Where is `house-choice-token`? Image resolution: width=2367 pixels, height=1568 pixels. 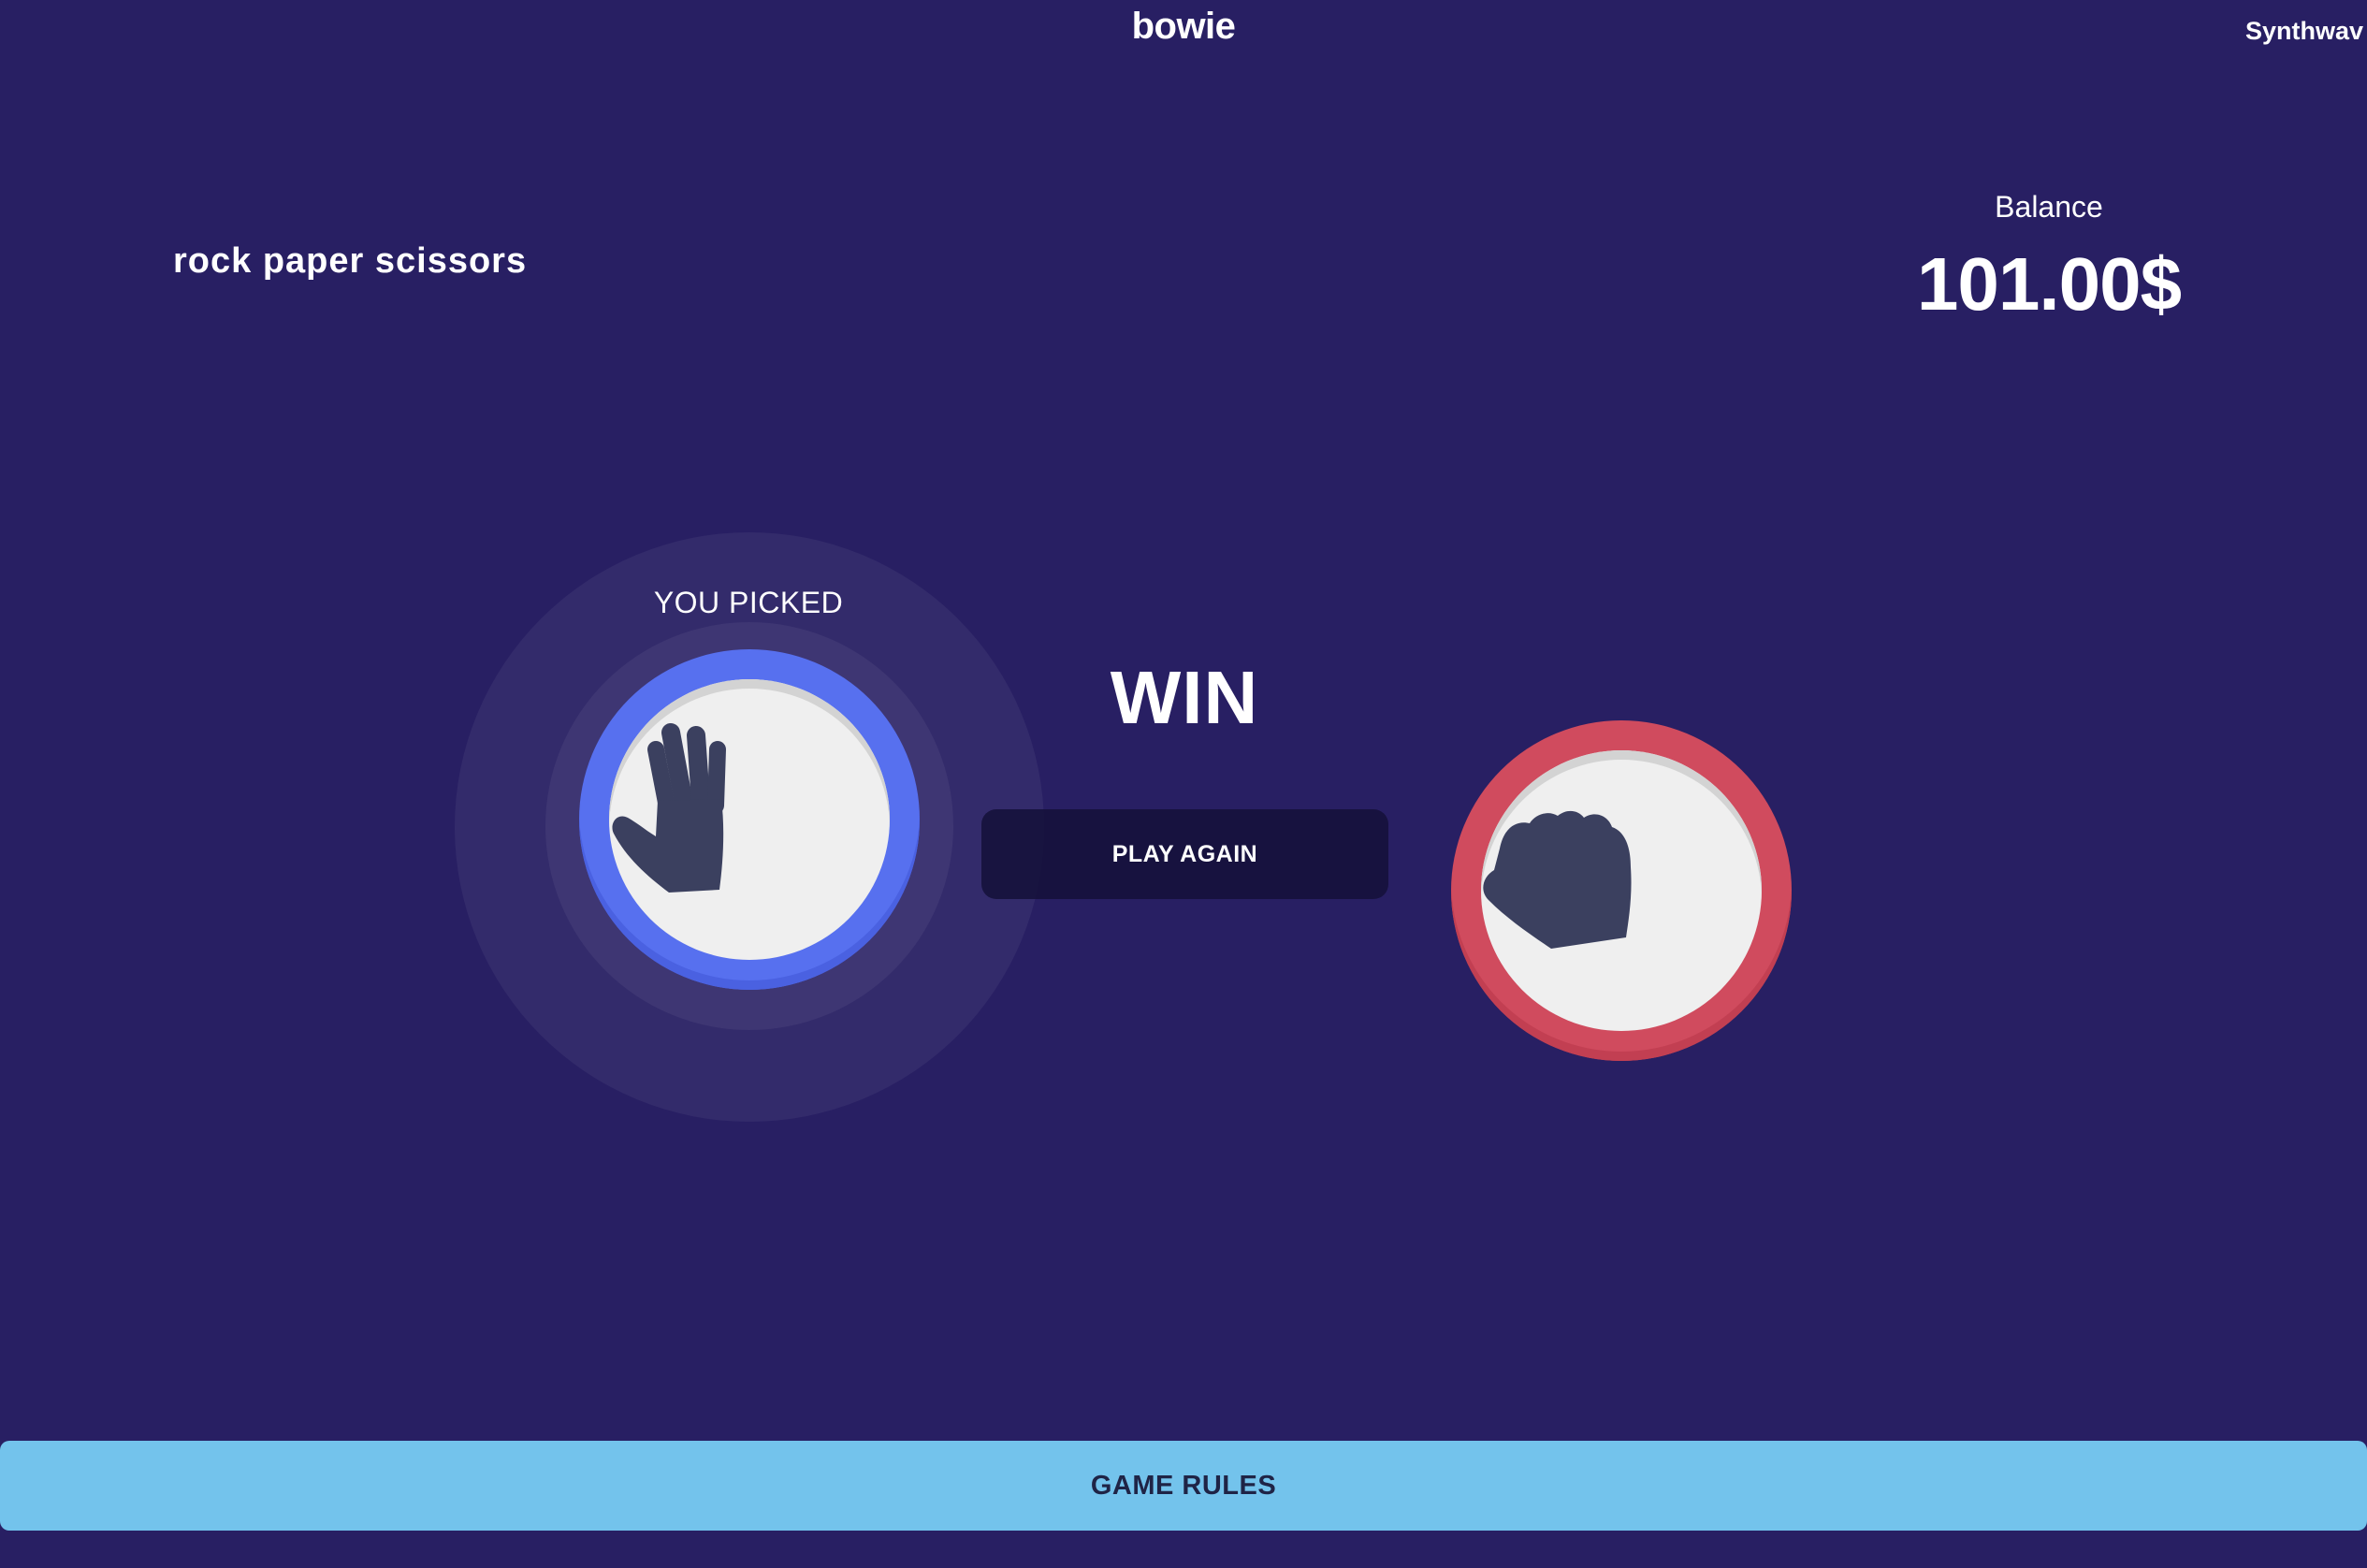
house-choice-token is located at coordinates (1622, 891).